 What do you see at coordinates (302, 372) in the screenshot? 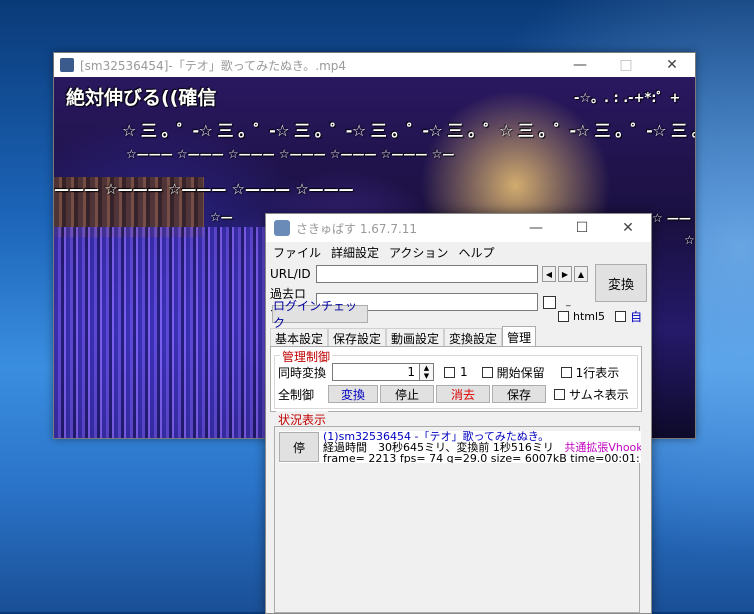
I see `concurrent-label: 同時変換` at bounding box center [302, 372].